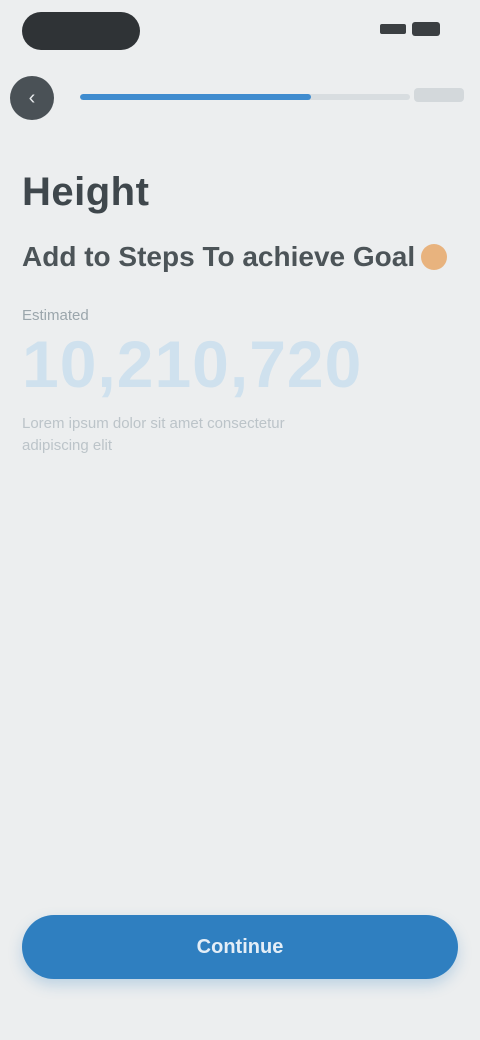  Describe the element at coordinates (426, 29) in the screenshot. I see `battery-icon` at that location.